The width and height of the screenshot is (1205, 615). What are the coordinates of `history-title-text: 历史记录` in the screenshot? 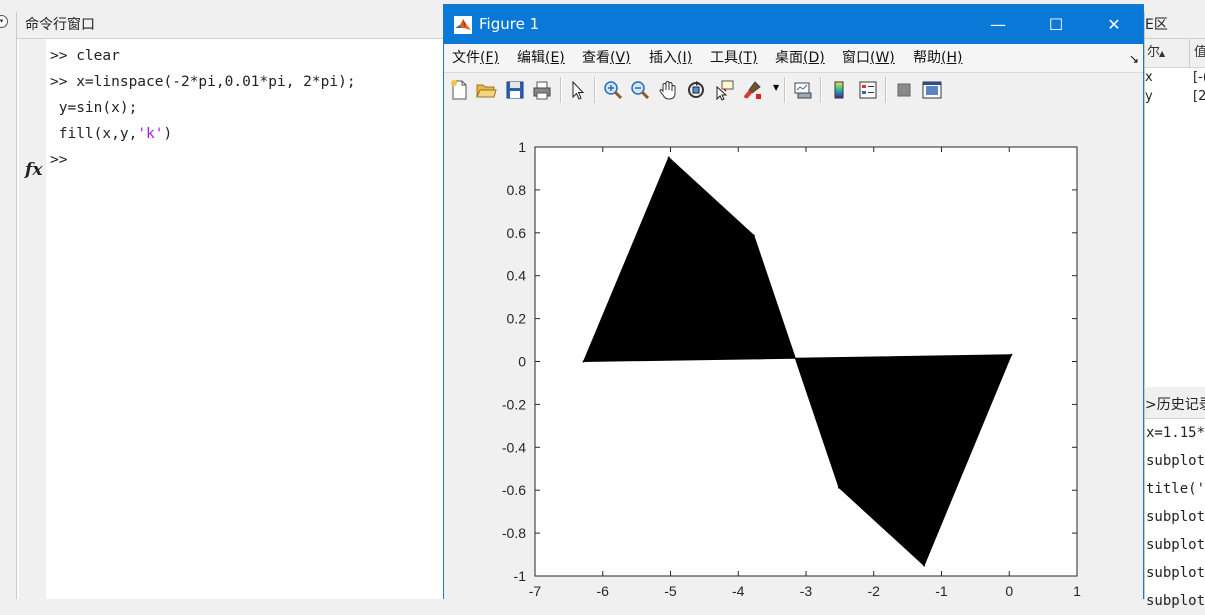 It's located at (1180, 405).